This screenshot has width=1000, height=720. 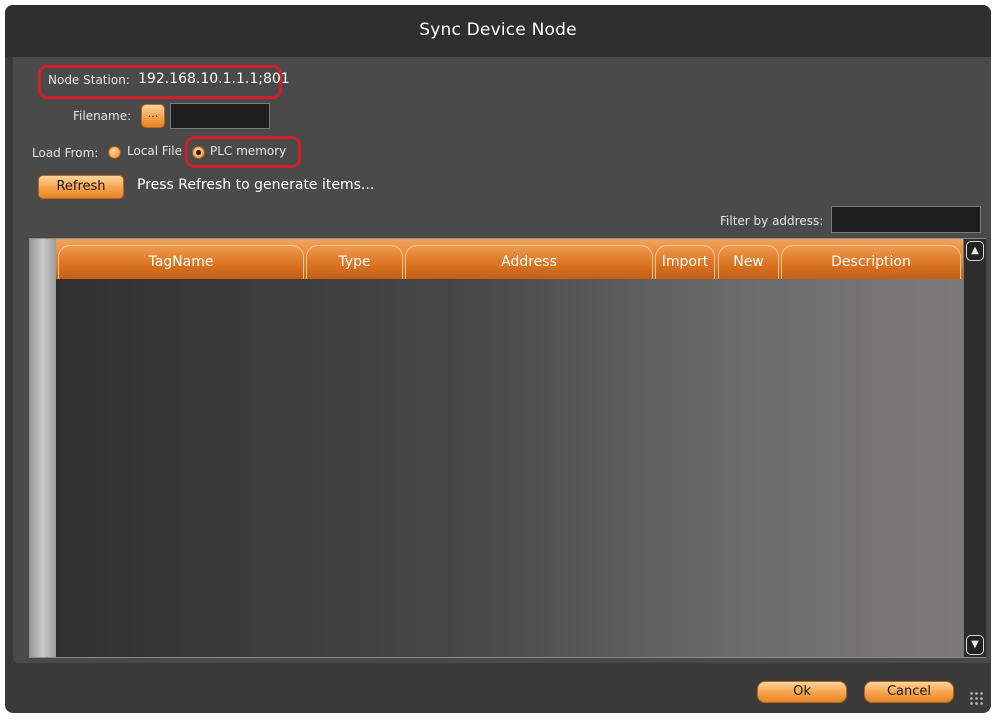 What do you see at coordinates (248, 151) in the screenshot?
I see `plc-memory-label: PLC memory` at bounding box center [248, 151].